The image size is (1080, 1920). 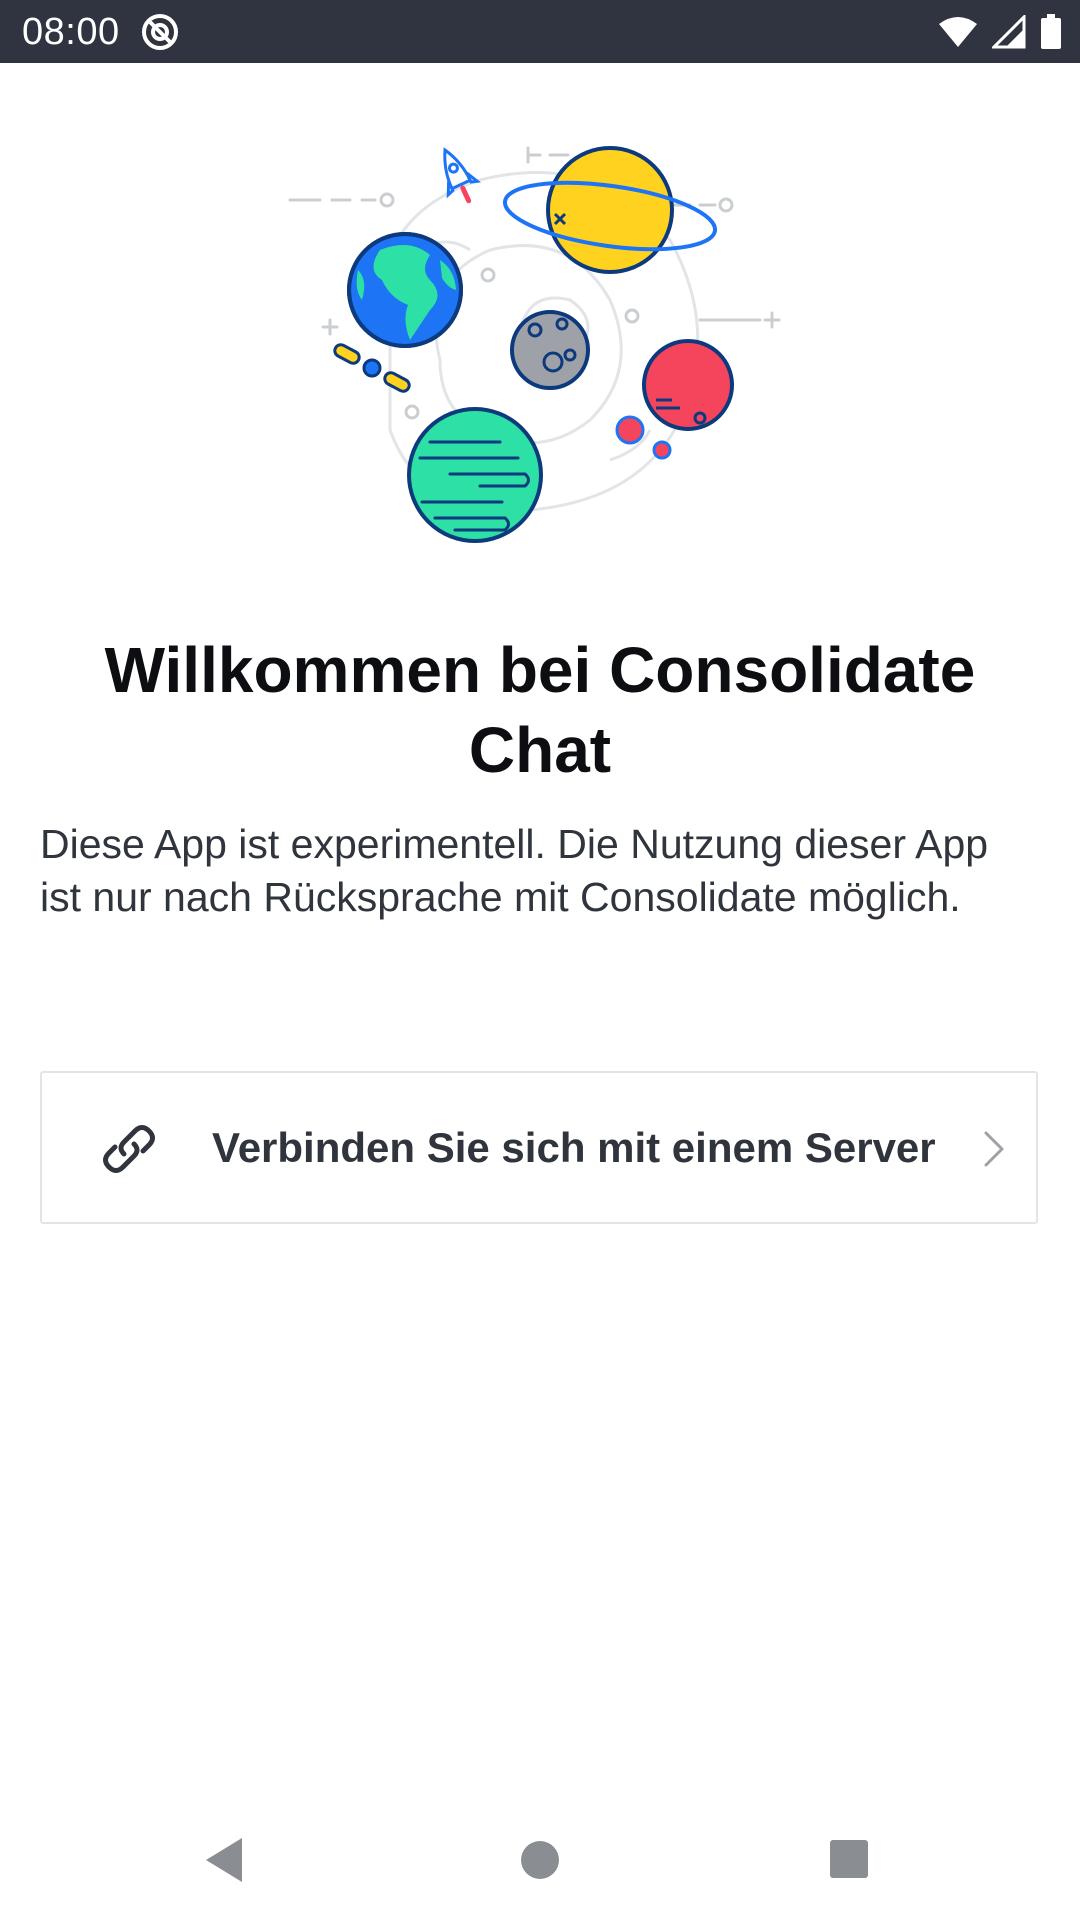 I want to click on at-sign-icon, so click(x=160, y=32).